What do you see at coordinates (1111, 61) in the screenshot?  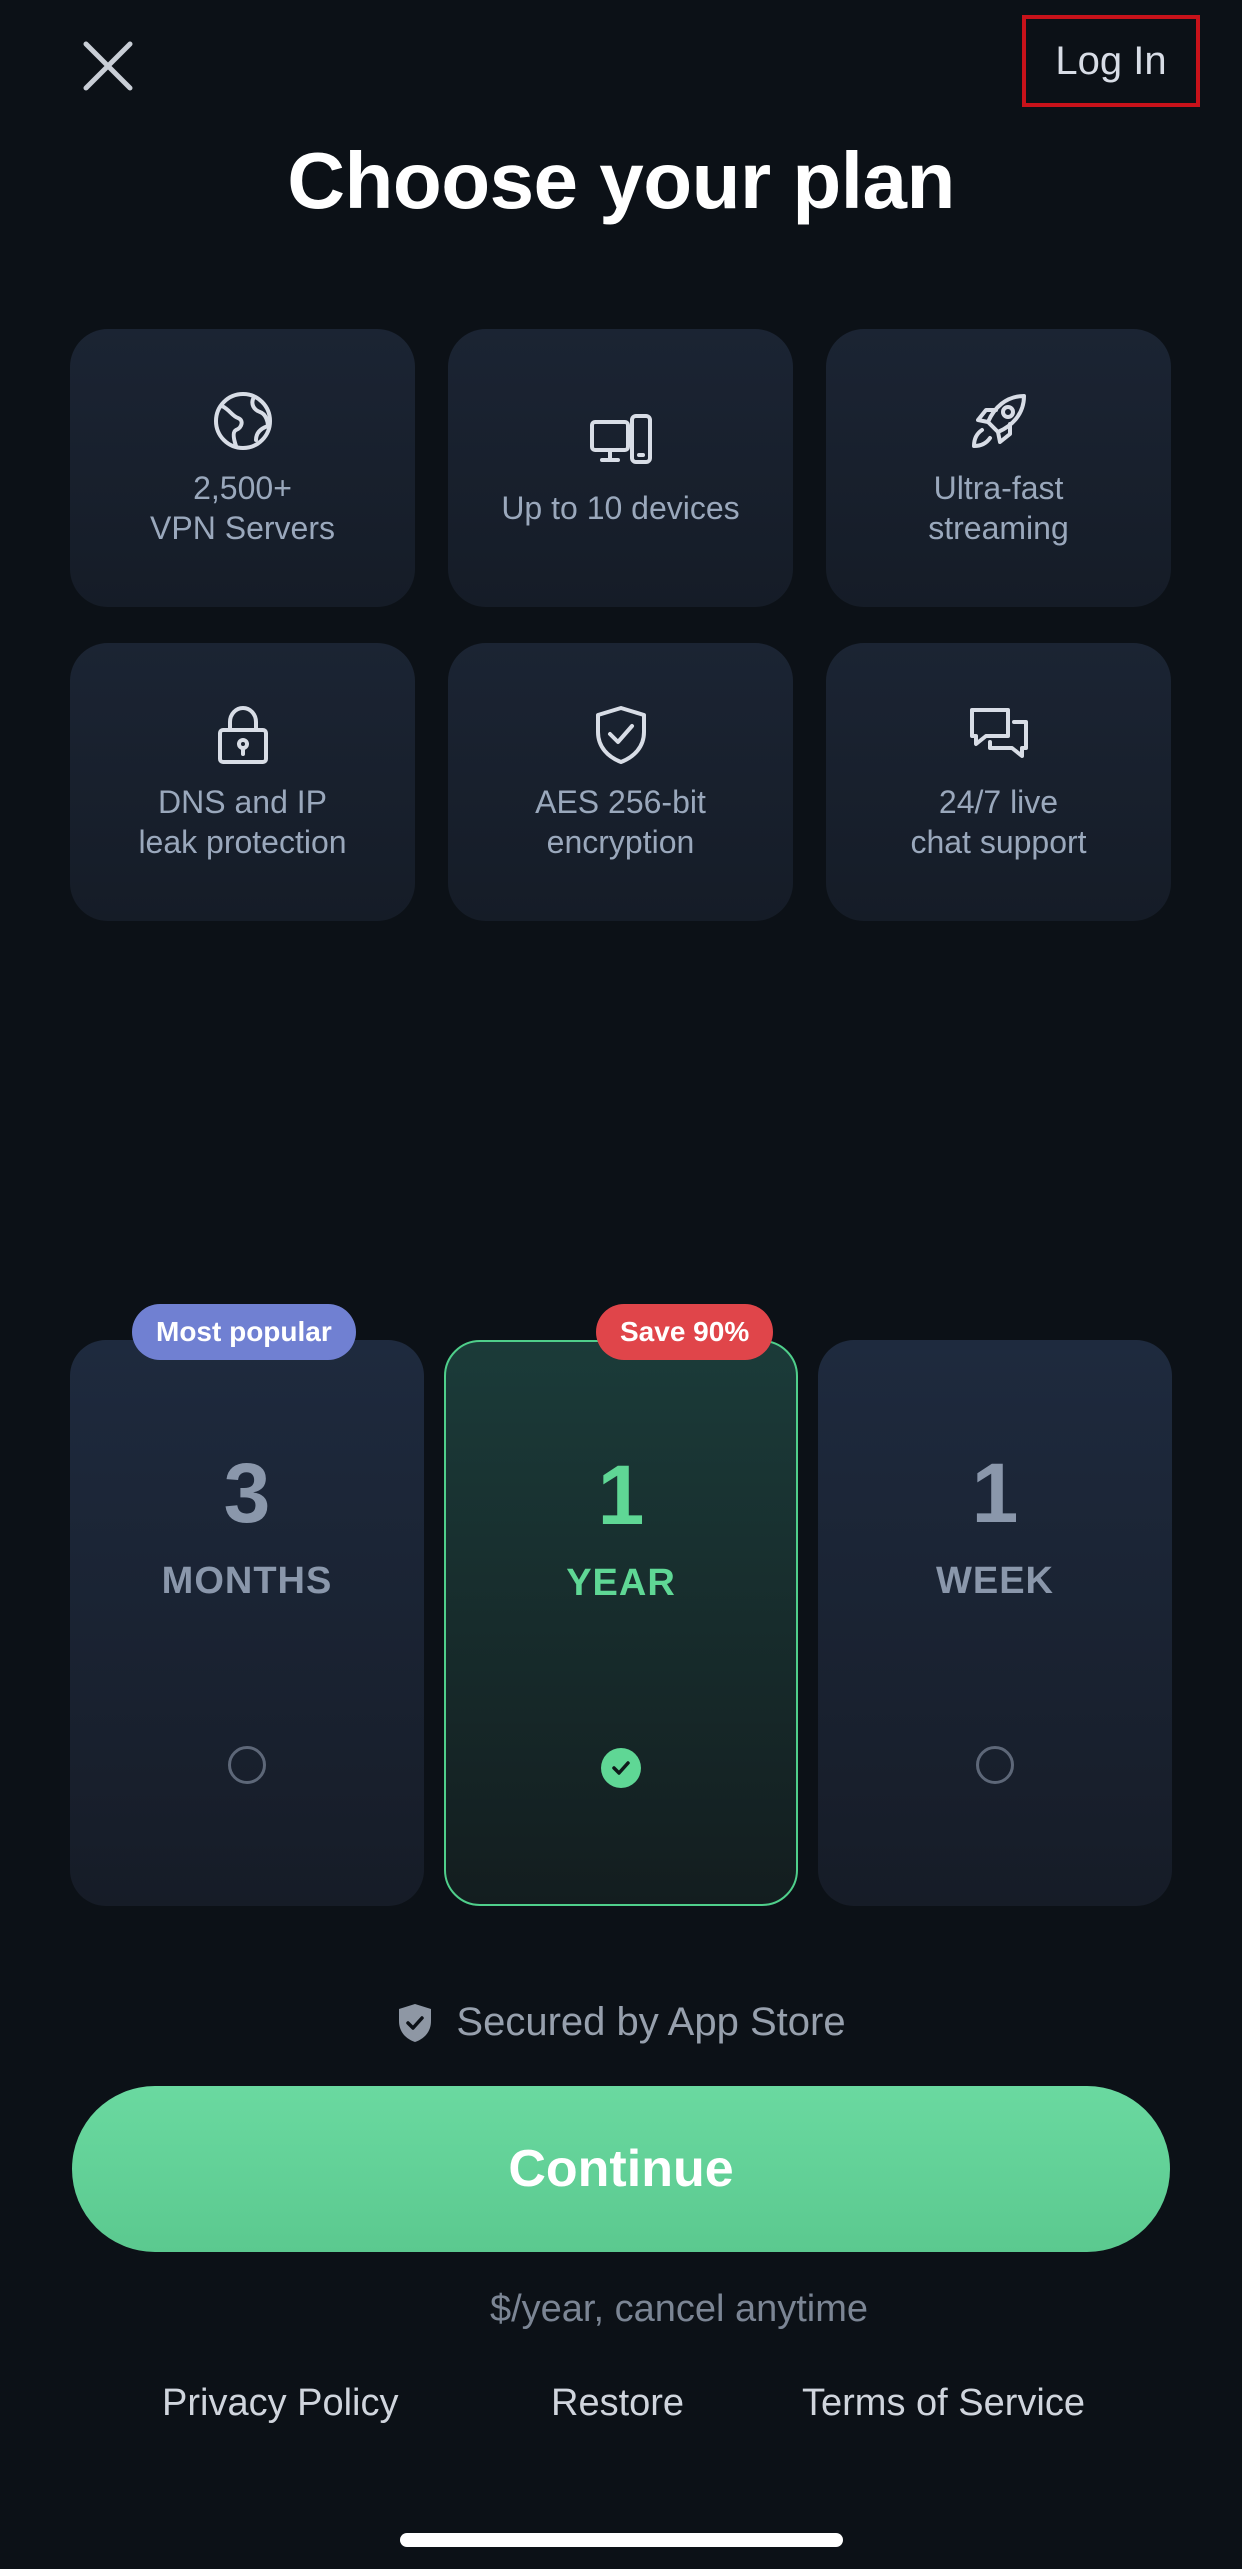 I see `login-button: Log In` at bounding box center [1111, 61].